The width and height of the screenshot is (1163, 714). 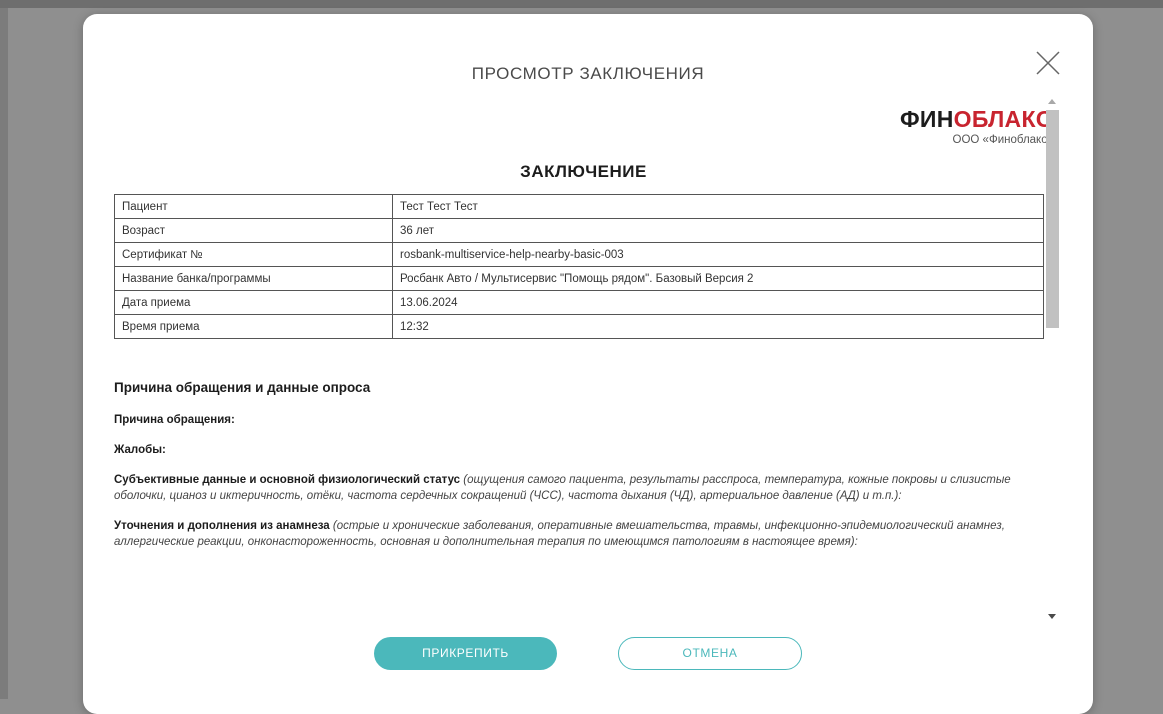 I want to click on table-row: Время приема 12:32, so click(x=579, y=326).